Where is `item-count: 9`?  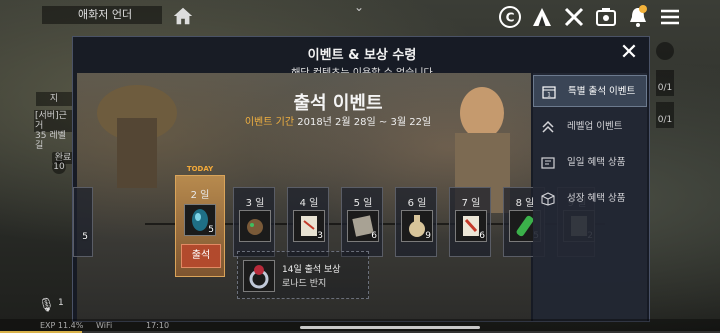
item-count: 9 is located at coordinates (428, 236).